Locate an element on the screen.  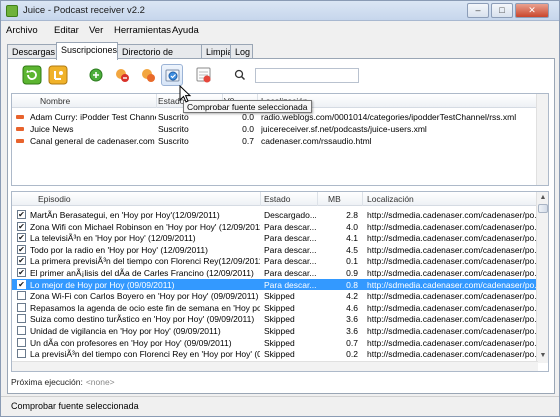
col-episodio: Episodio is located at coordinates (54, 199).